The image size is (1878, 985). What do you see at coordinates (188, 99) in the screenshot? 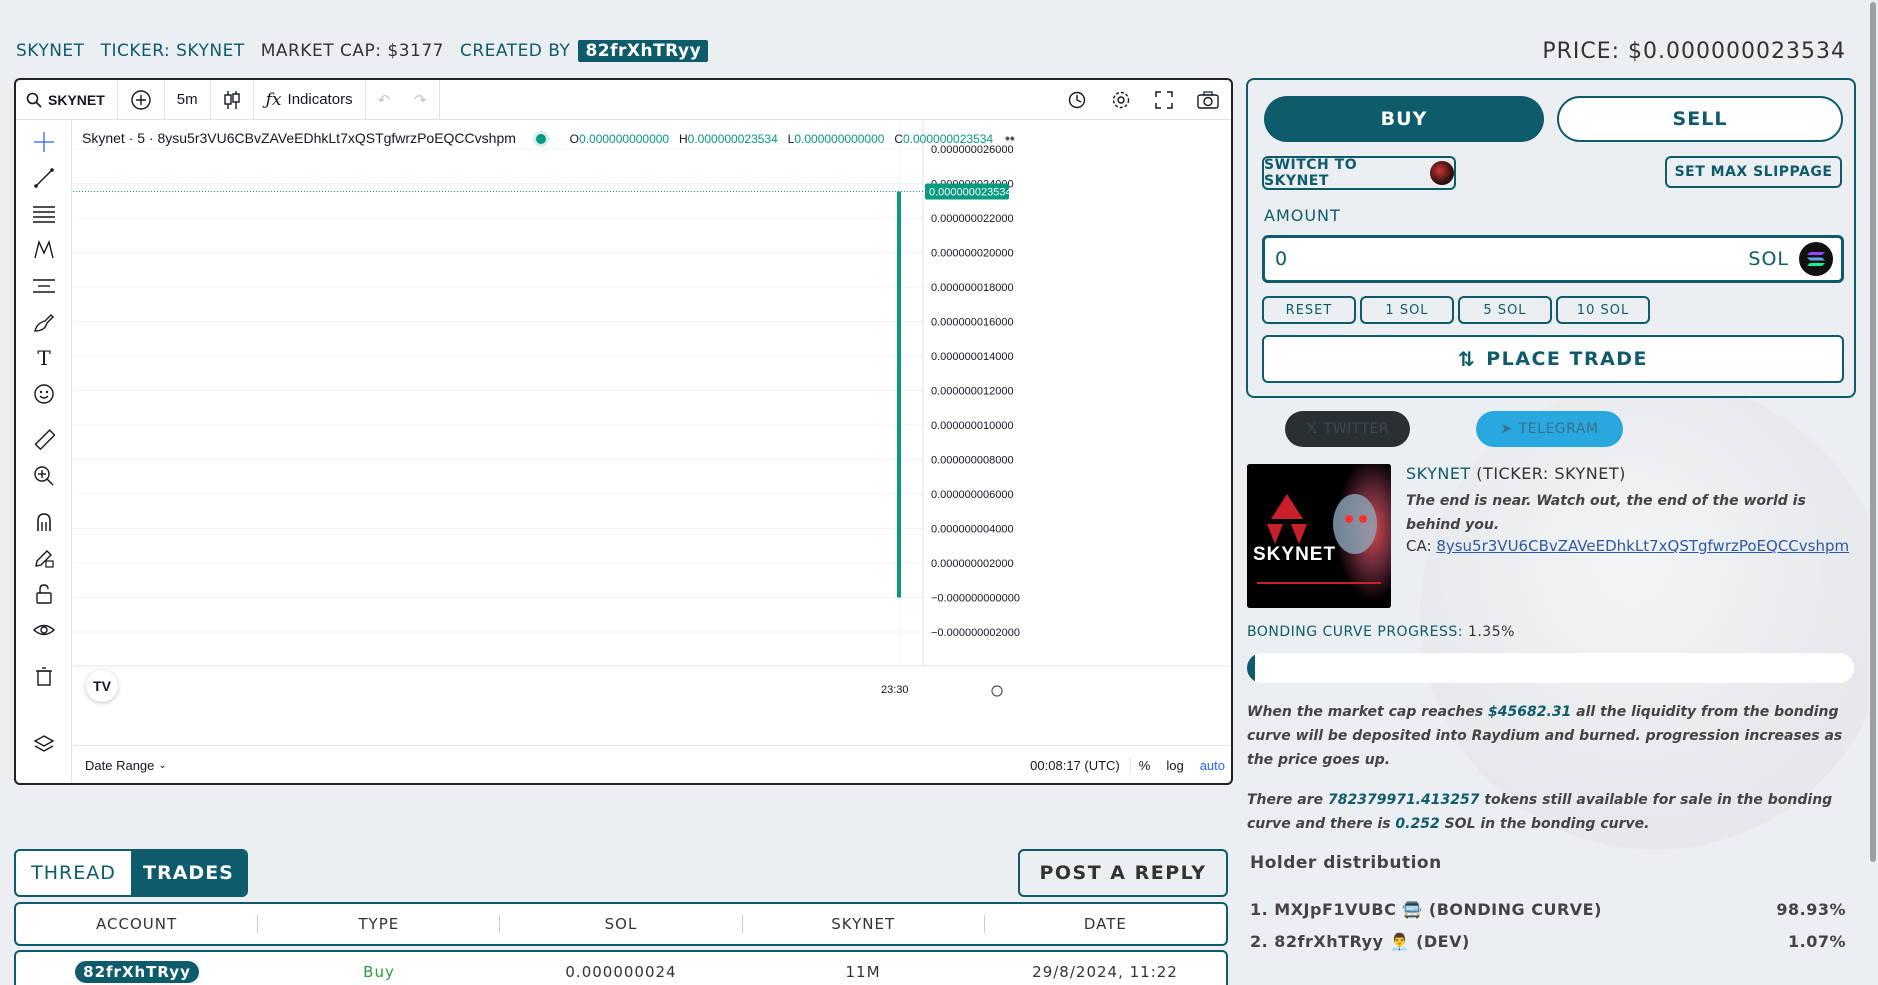
I see `interval-button: 5m` at bounding box center [188, 99].